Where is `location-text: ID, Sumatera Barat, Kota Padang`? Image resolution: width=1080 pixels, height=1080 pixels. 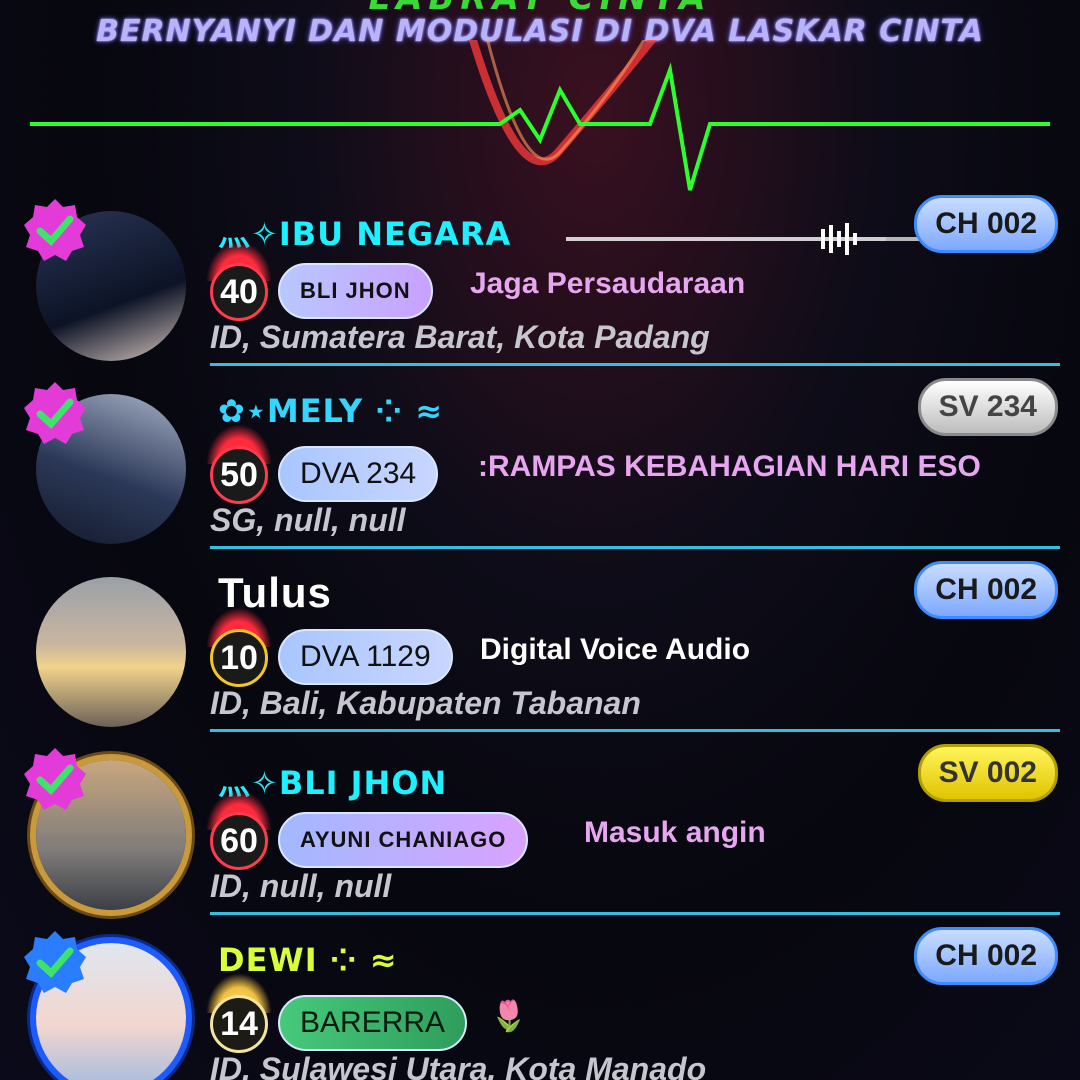
location-text: ID, Sumatera Barat, Kota Padang is located at coordinates (460, 337).